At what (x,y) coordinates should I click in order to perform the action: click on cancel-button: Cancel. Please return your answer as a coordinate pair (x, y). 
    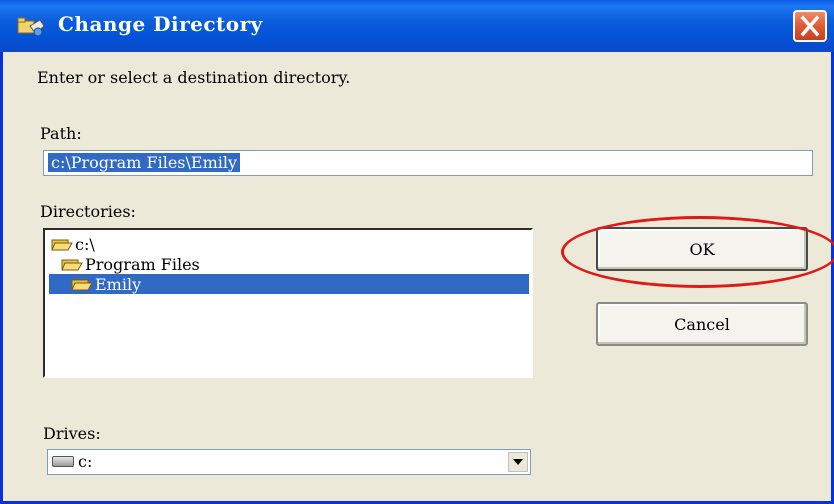
    Looking at the image, I should click on (702, 324).